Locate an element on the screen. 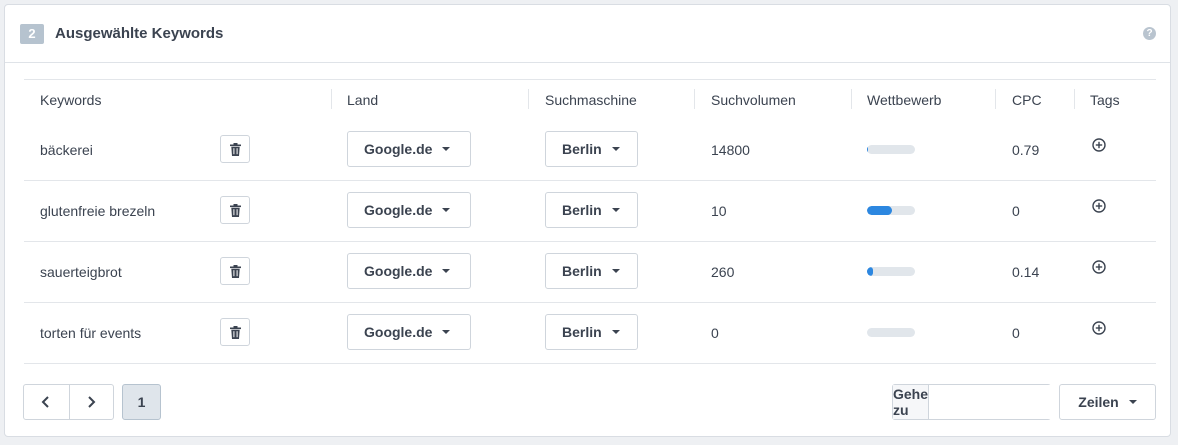 The image size is (1178, 445). chevron-left-icon is located at coordinates (45, 402).